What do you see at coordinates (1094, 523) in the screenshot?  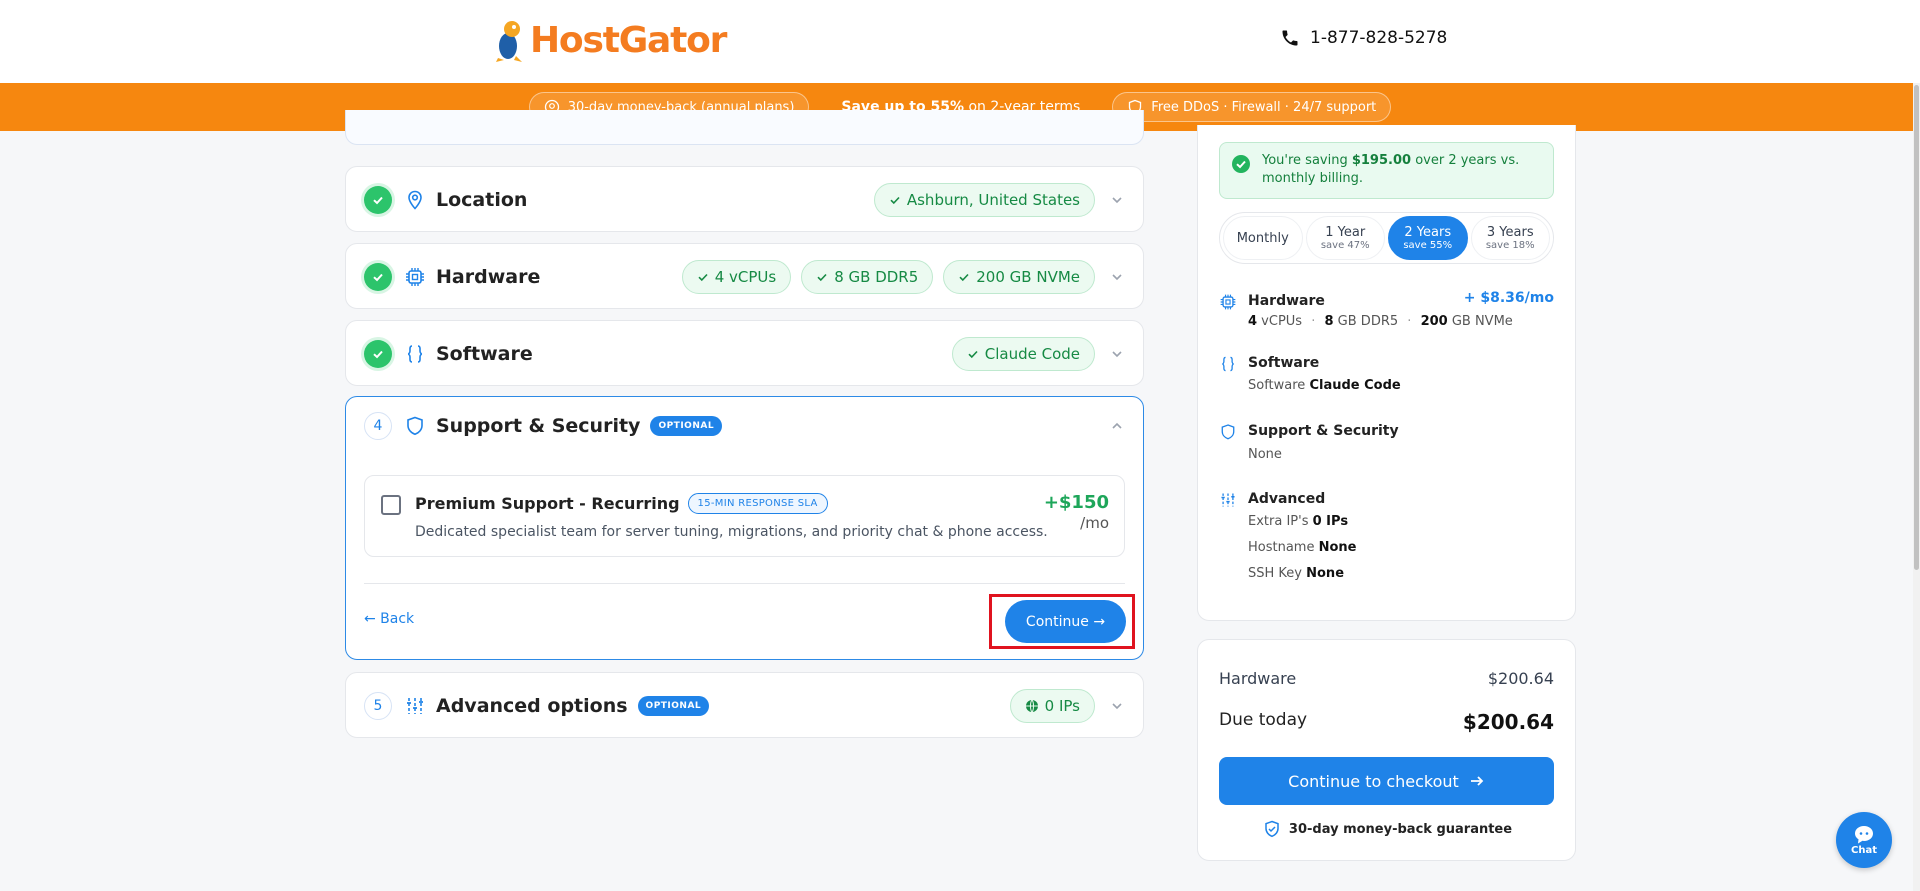 I see `addon-price-period: /mo` at bounding box center [1094, 523].